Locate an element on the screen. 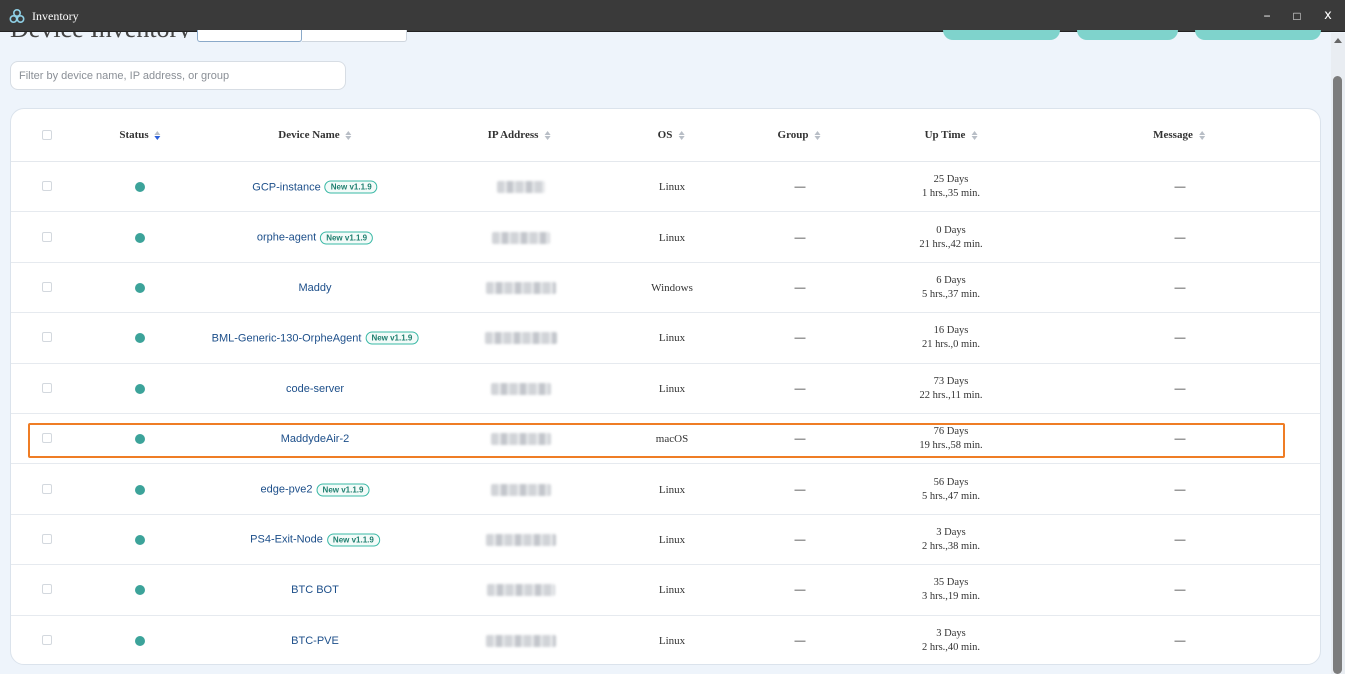 The height and width of the screenshot is (674, 1345). column-label: Up Time is located at coordinates (945, 135).